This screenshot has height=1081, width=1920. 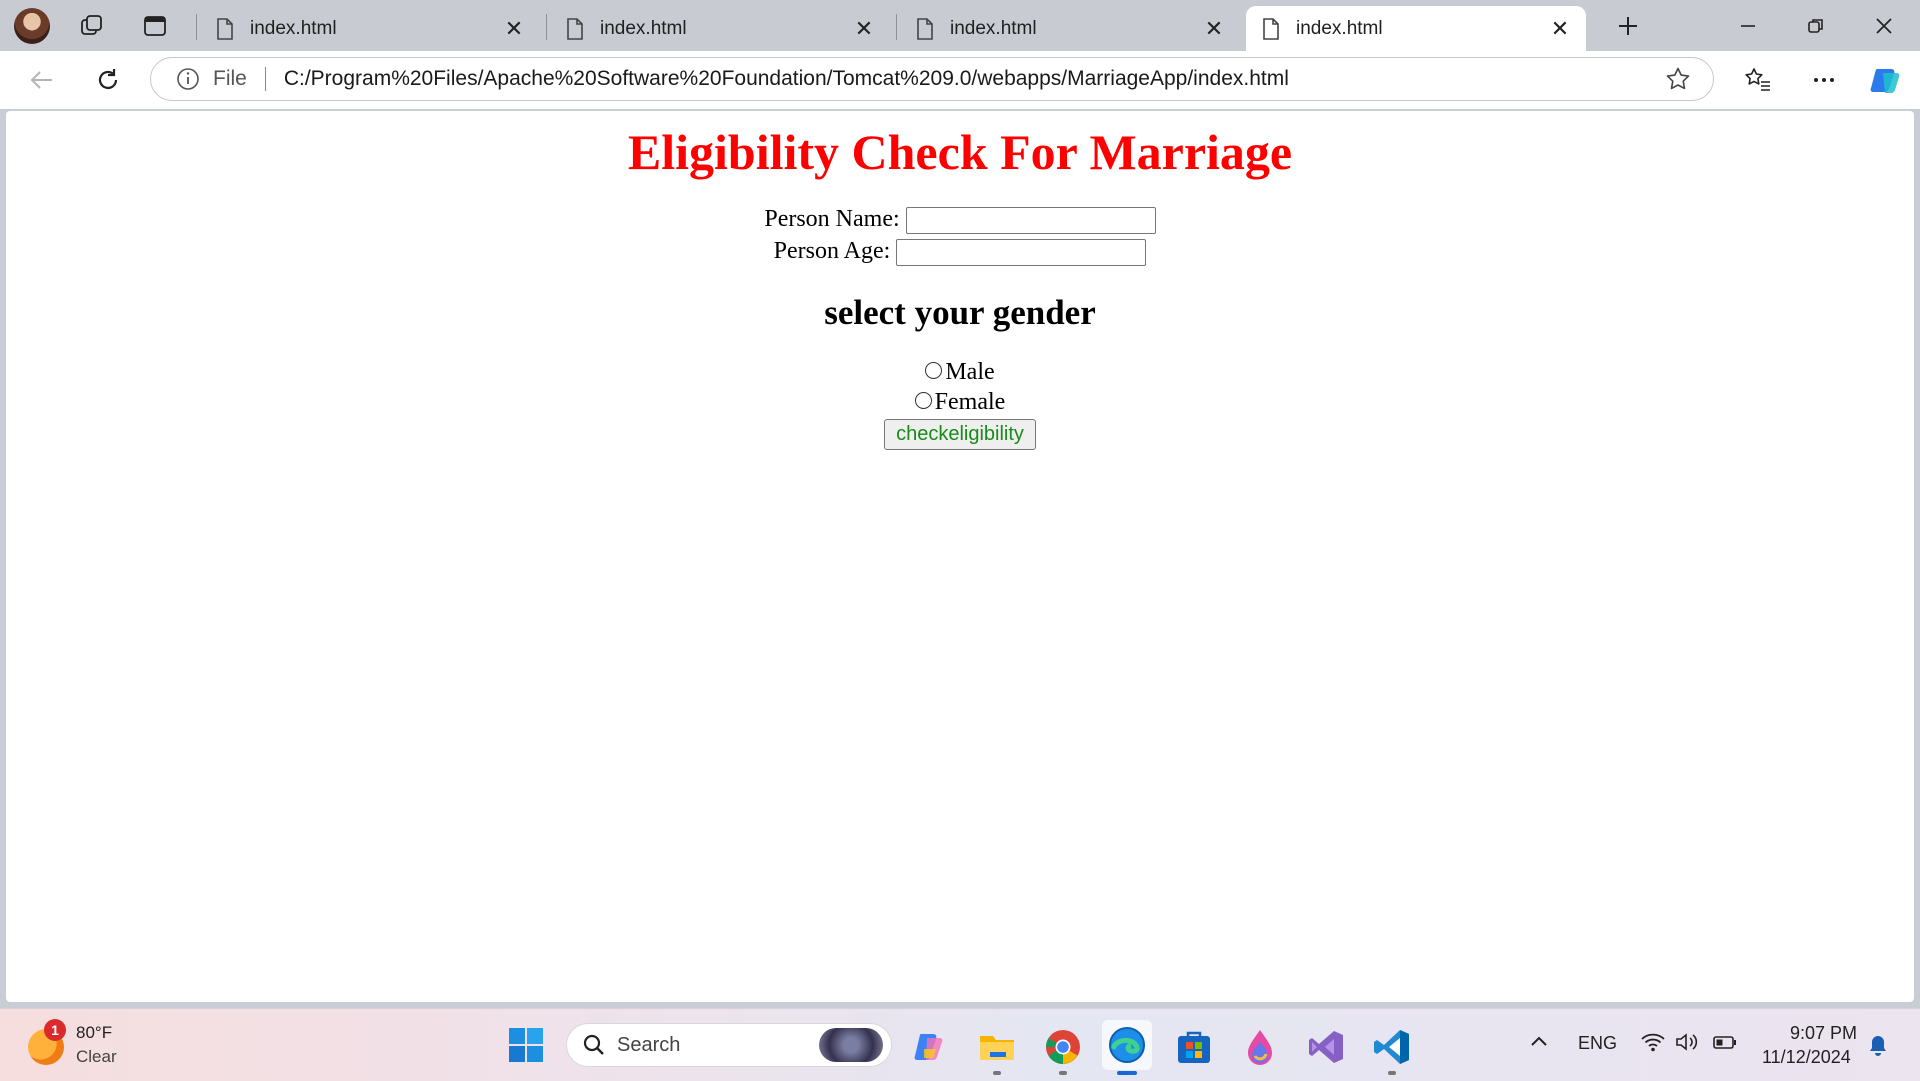 What do you see at coordinates (42, 80) in the screenshot?
I see `back-icon` at bounding box center [42, 80].